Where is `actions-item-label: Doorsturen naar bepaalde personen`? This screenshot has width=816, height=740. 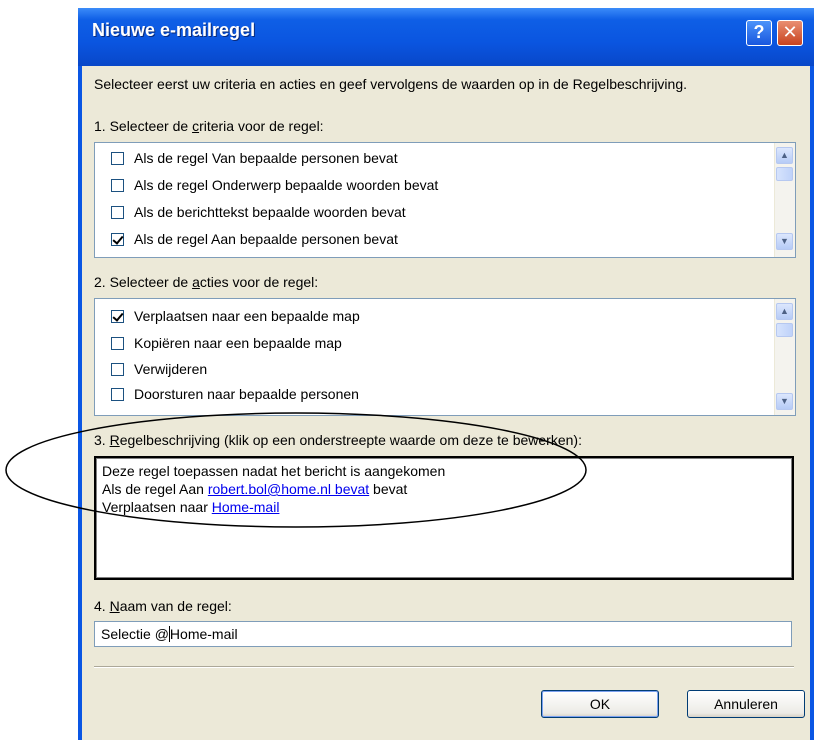 actions-item-label: Doorsturen naar bepaalde personen is located at coordinates (246, 394).